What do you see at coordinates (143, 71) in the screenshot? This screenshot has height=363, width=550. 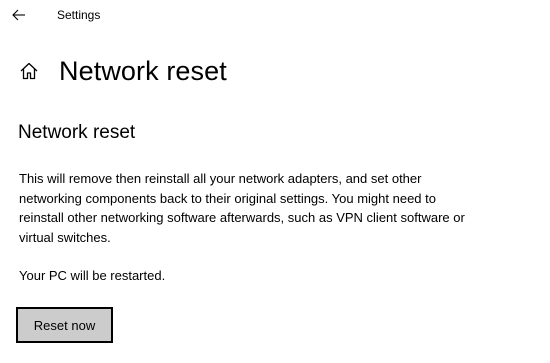 I see `page-title: Network reset` at bounding box center [143, 71].